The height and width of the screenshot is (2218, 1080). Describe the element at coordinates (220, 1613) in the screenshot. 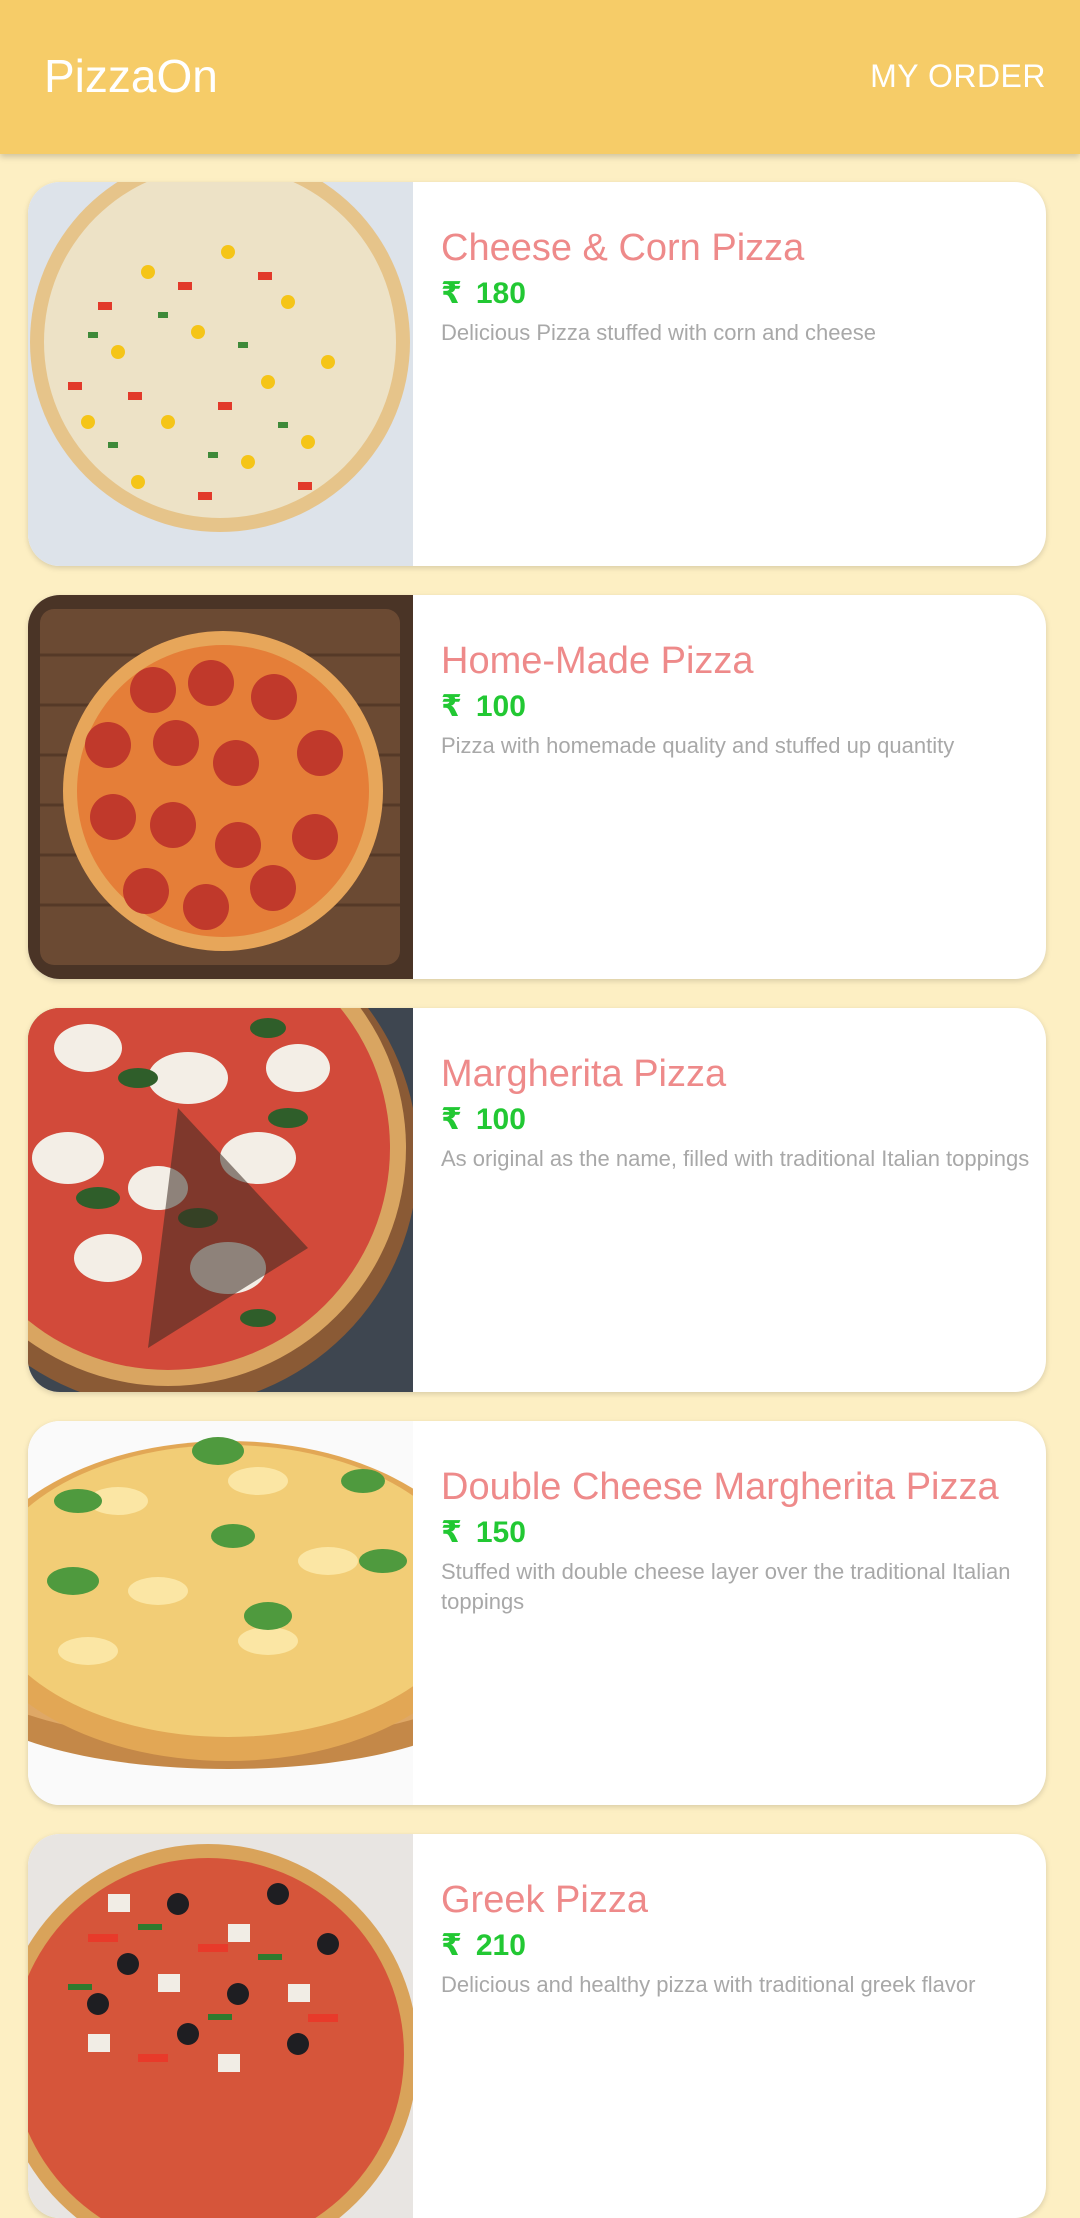

I see `double-cheese-pizza-image` at that location.